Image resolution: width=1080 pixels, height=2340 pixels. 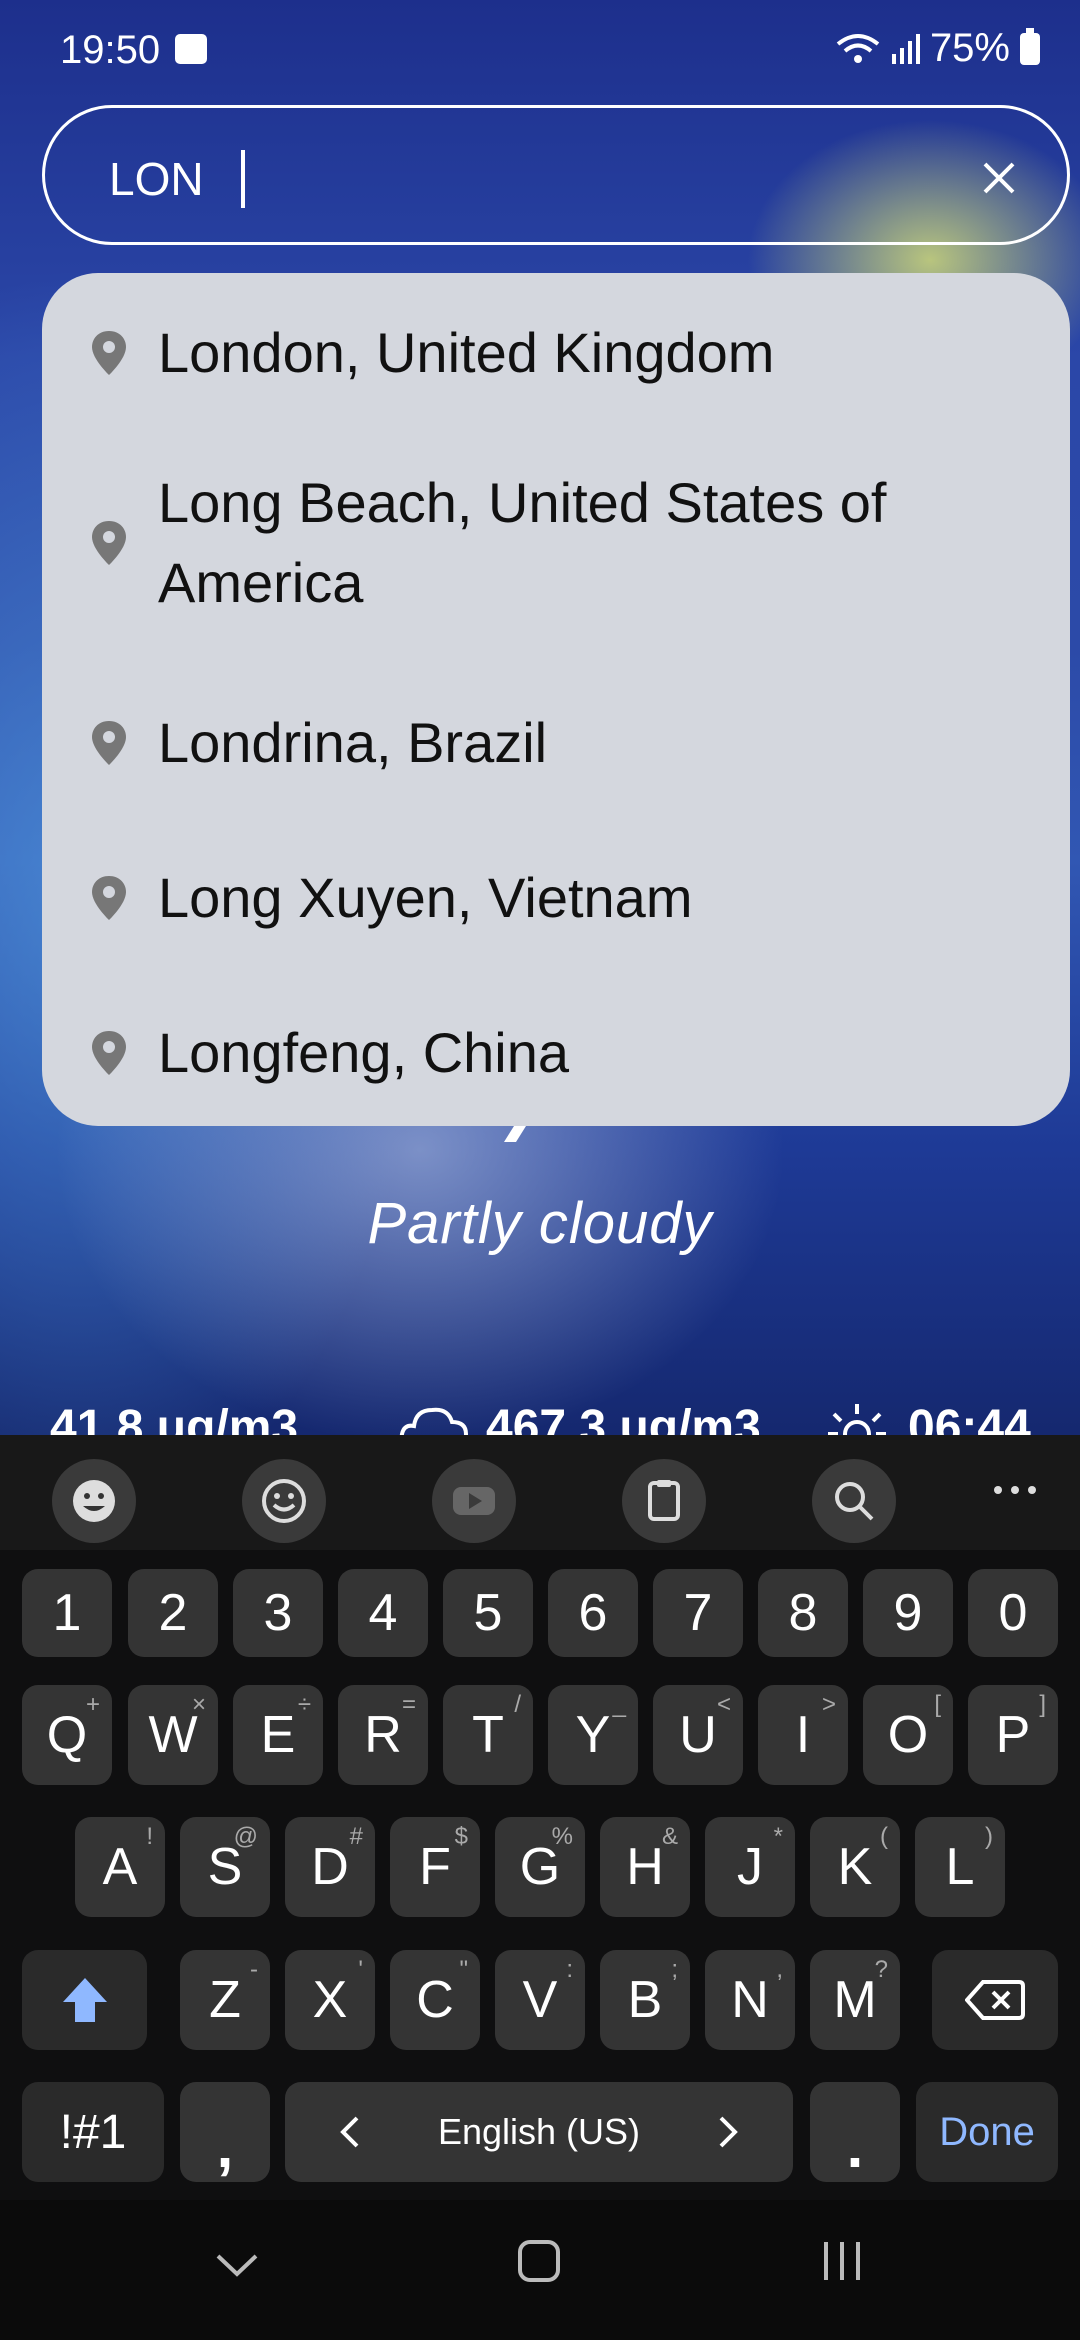 I want to click on done-key: Done, so click(x=987, y=2132).